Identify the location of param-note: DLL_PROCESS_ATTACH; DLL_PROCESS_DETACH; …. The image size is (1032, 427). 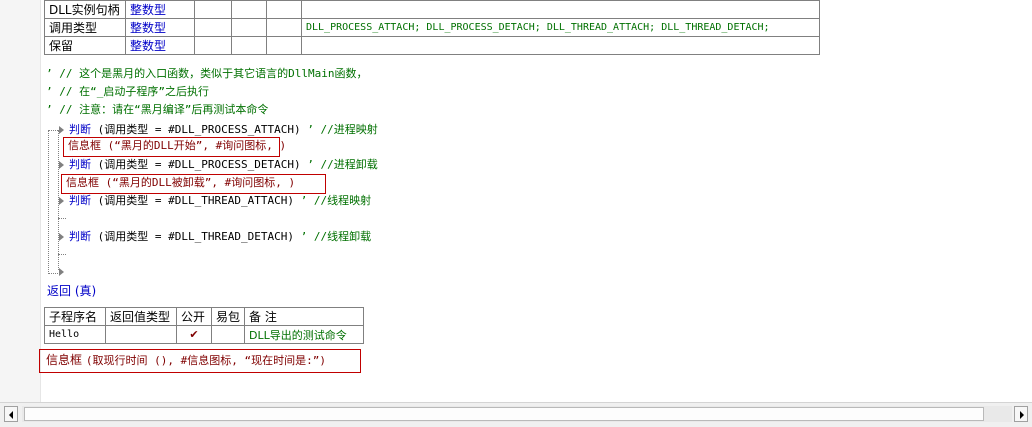
(560, 27).